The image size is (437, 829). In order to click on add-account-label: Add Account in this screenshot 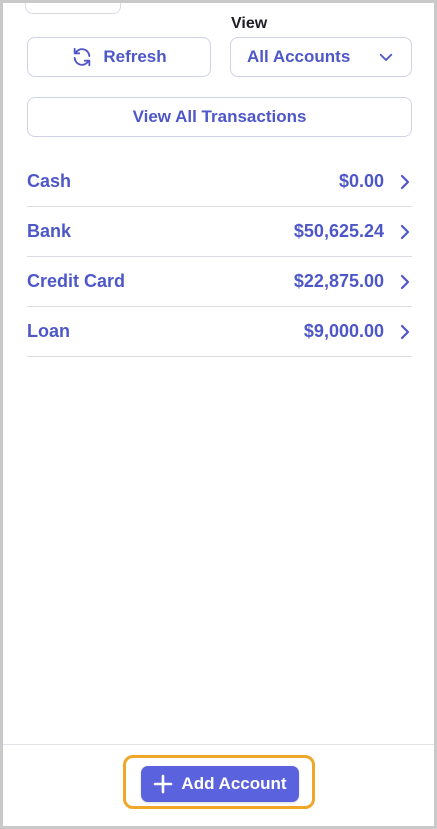, I will do `click(234, 783)`.